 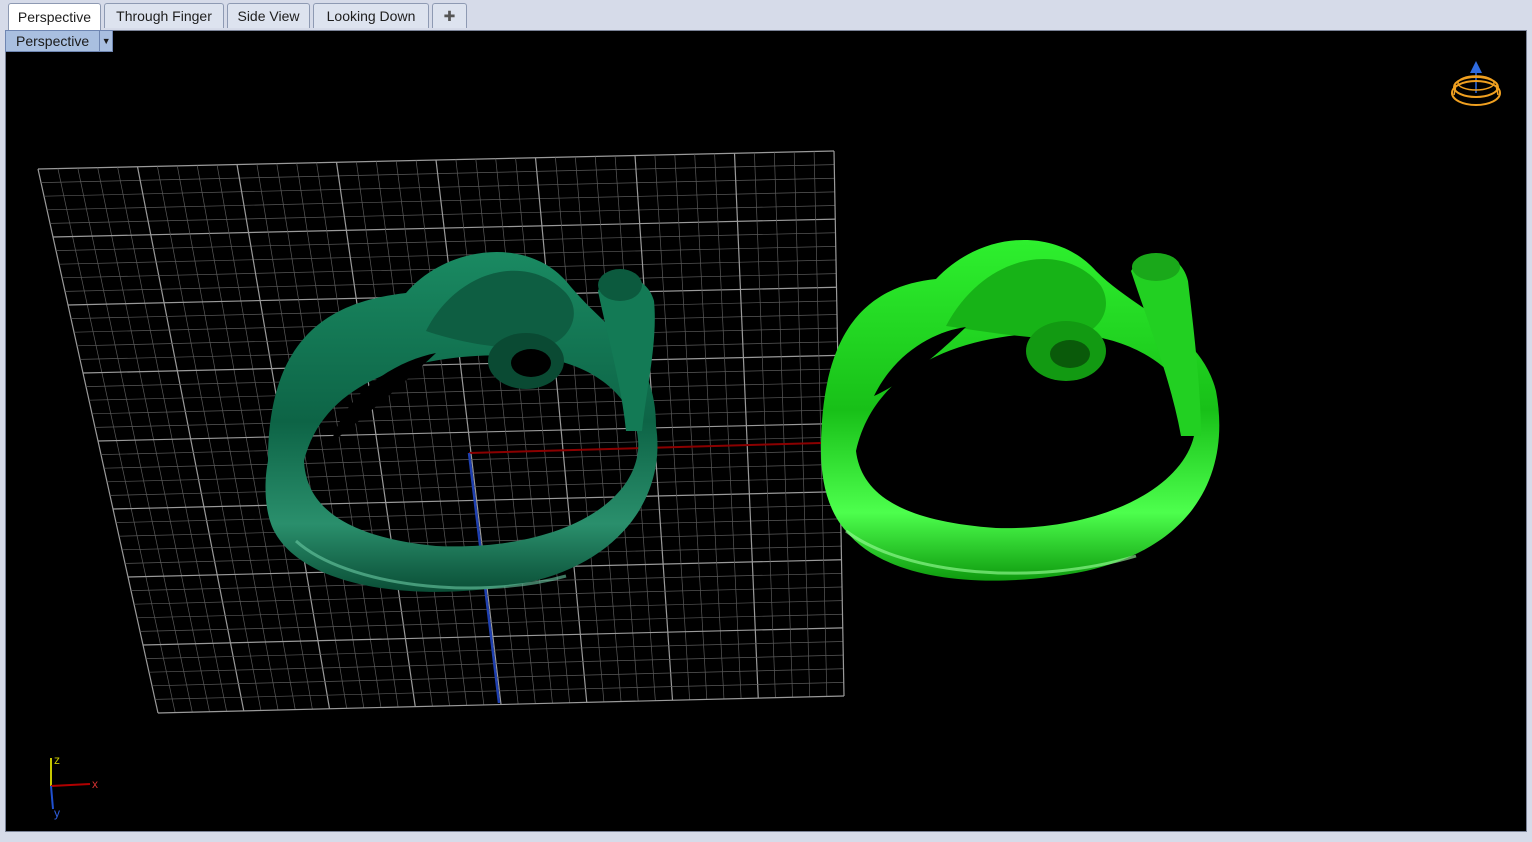 I want to click on axis-label-z: z, so click(x=57, y=760).